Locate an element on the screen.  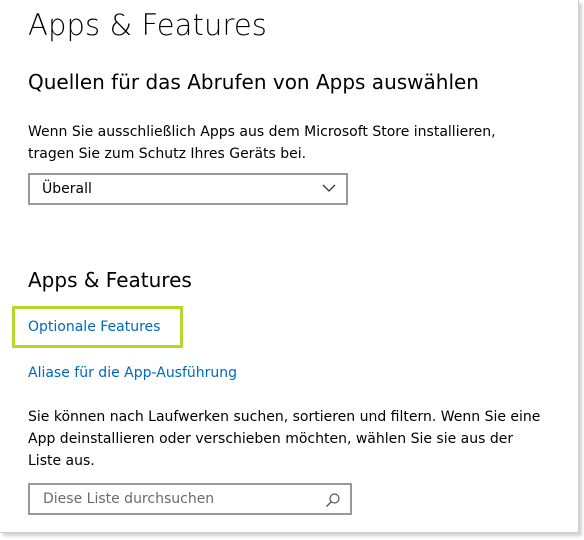
app-source-dropdown: Überall is located at coordinates (188, 189).